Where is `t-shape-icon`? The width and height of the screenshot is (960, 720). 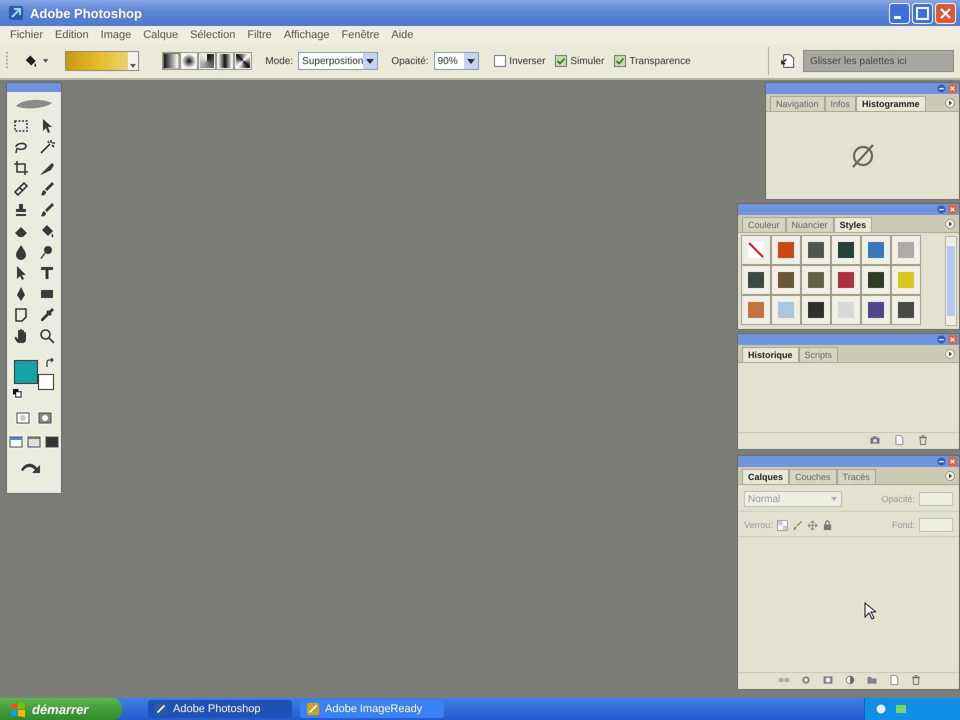
t-shape-icon is located at coordinates (47, 273).